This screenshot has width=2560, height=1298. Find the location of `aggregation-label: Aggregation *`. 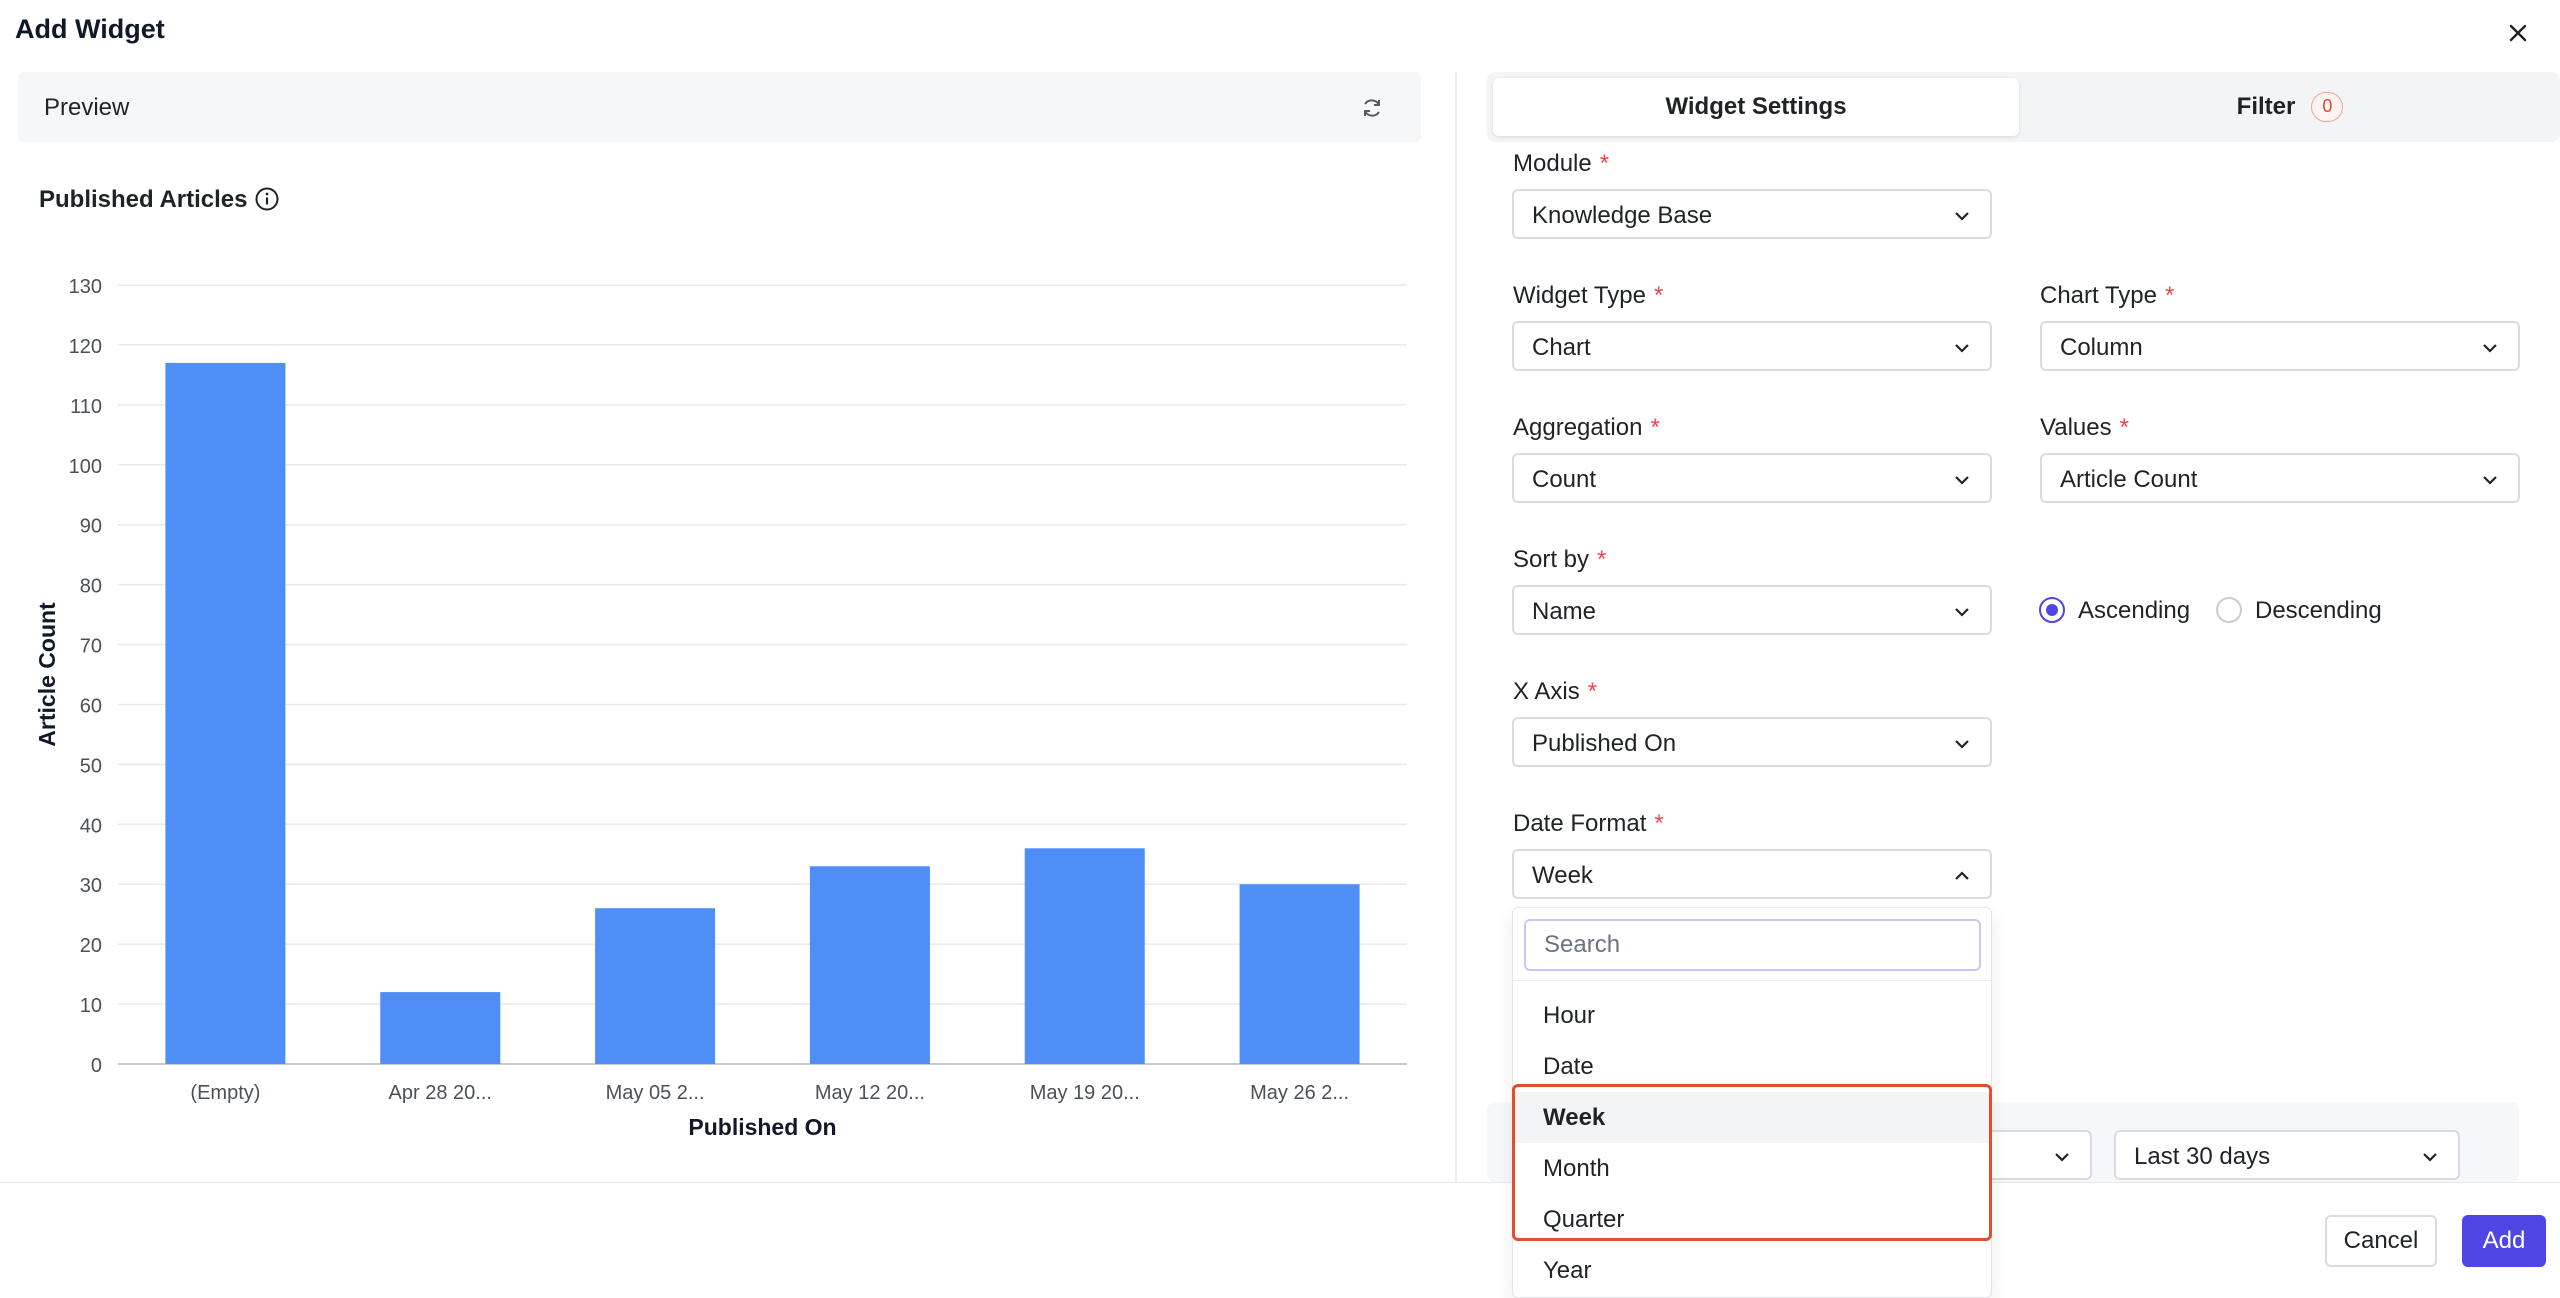

aggregation-label: Aggregation * is located at coordinates (1586, 427).